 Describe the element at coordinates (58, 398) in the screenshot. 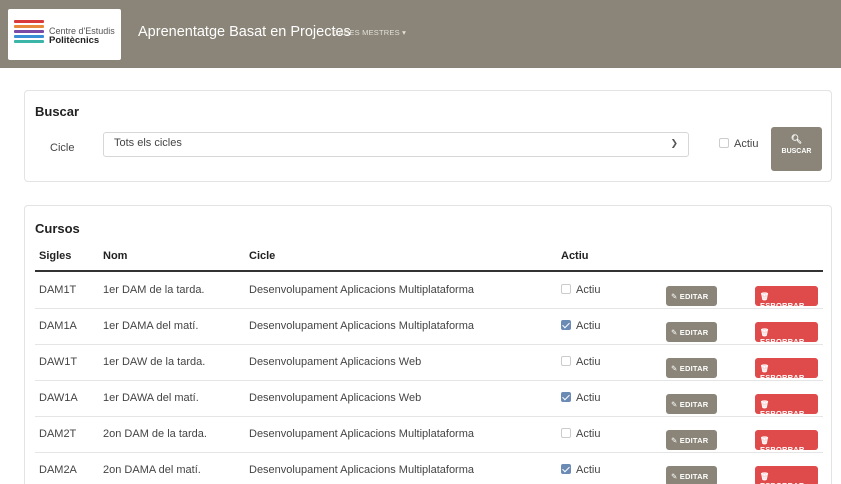

I see `cell-sigles: DAW1A` at that location.